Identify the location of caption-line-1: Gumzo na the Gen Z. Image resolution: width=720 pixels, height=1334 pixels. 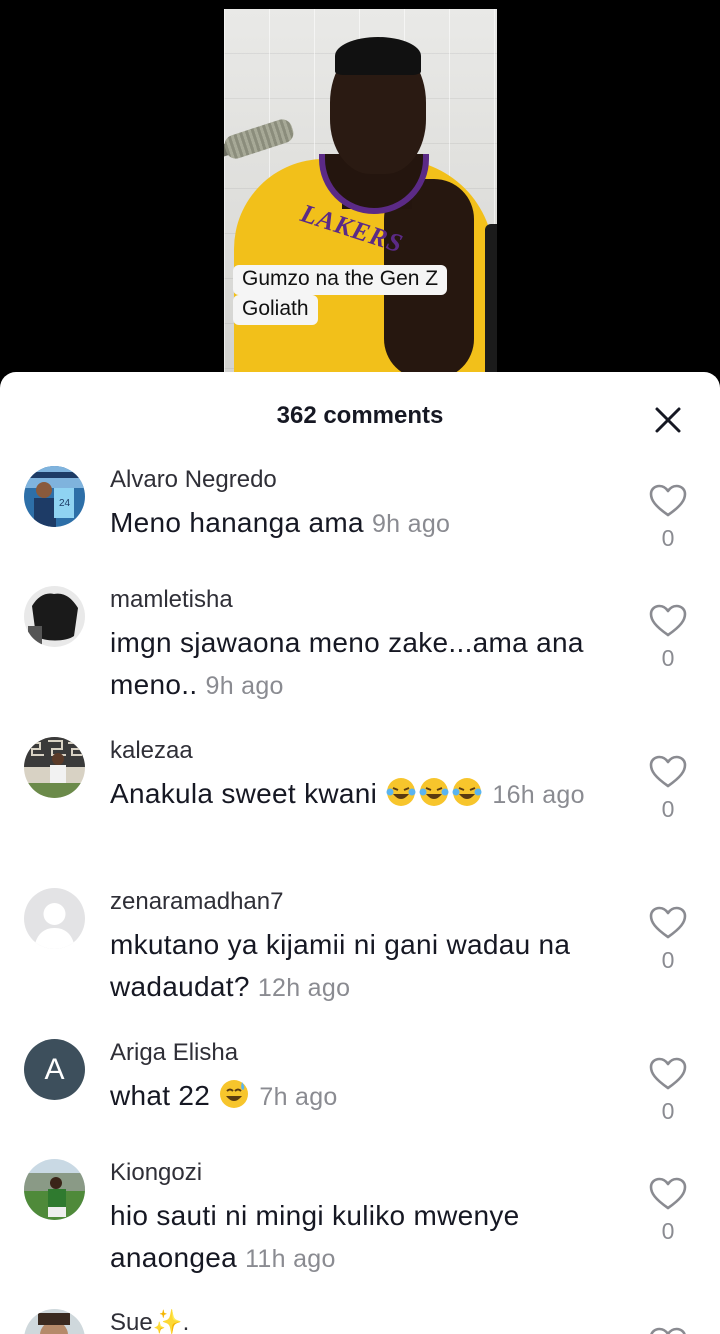
(340, 280).